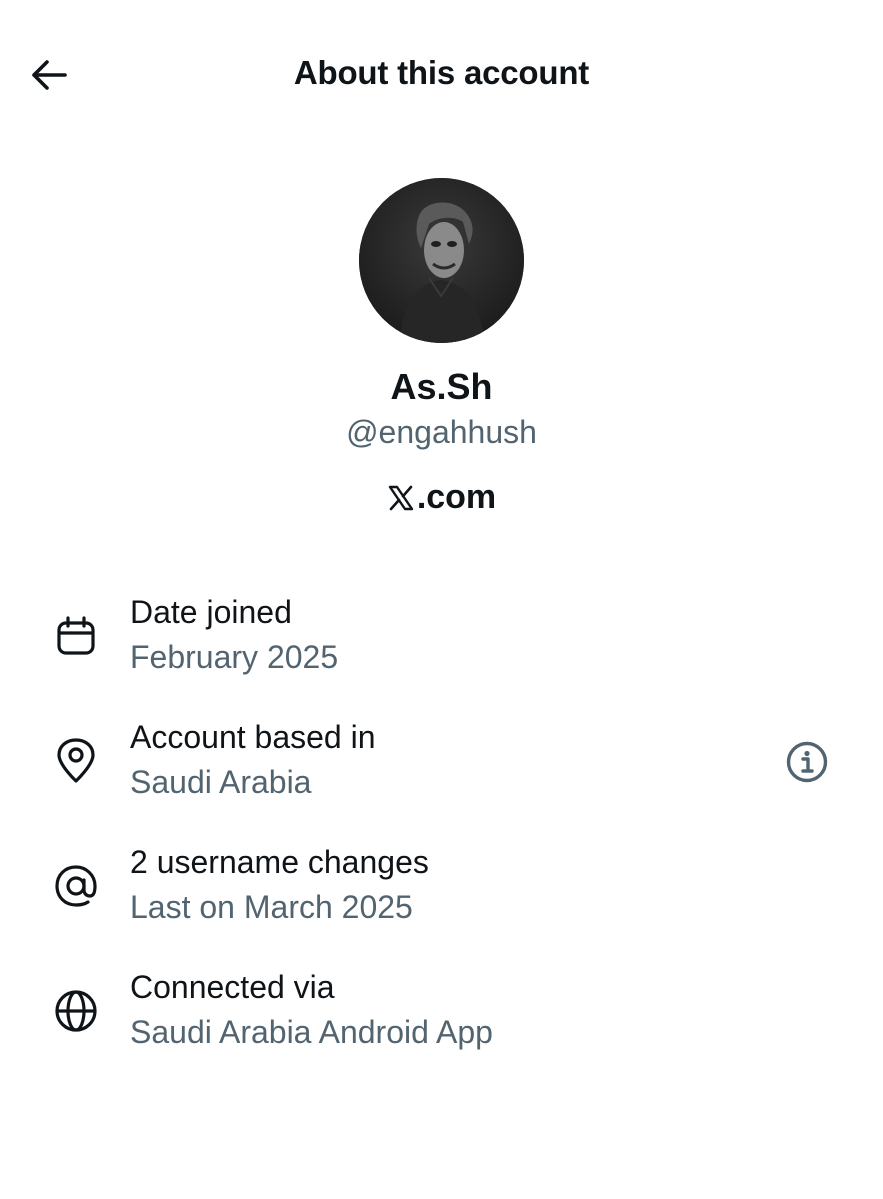 This screenshot has width=883, height=1199. I want to click on display-name: As.Sh, so click(441, 386).